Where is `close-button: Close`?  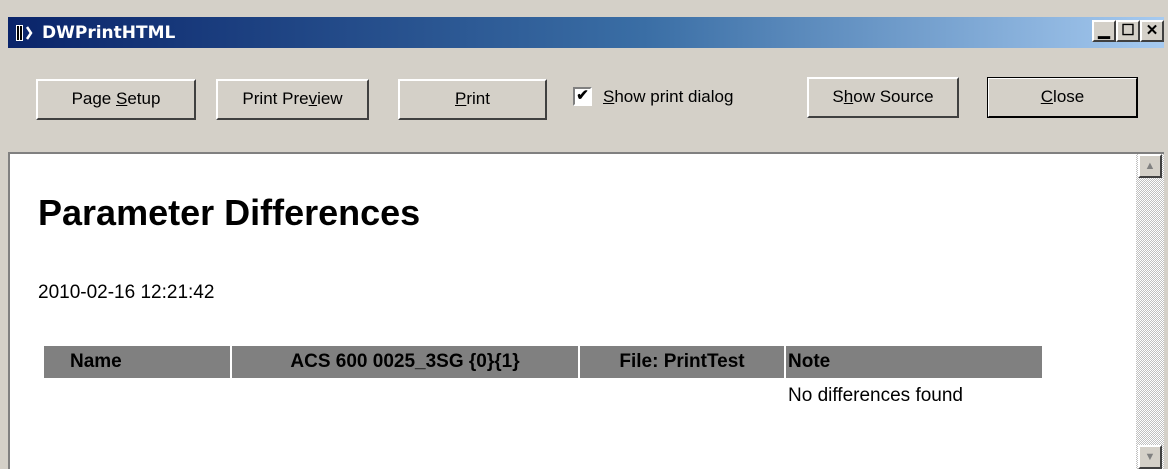
close-button: Close is located at coordinates (1062, 97).